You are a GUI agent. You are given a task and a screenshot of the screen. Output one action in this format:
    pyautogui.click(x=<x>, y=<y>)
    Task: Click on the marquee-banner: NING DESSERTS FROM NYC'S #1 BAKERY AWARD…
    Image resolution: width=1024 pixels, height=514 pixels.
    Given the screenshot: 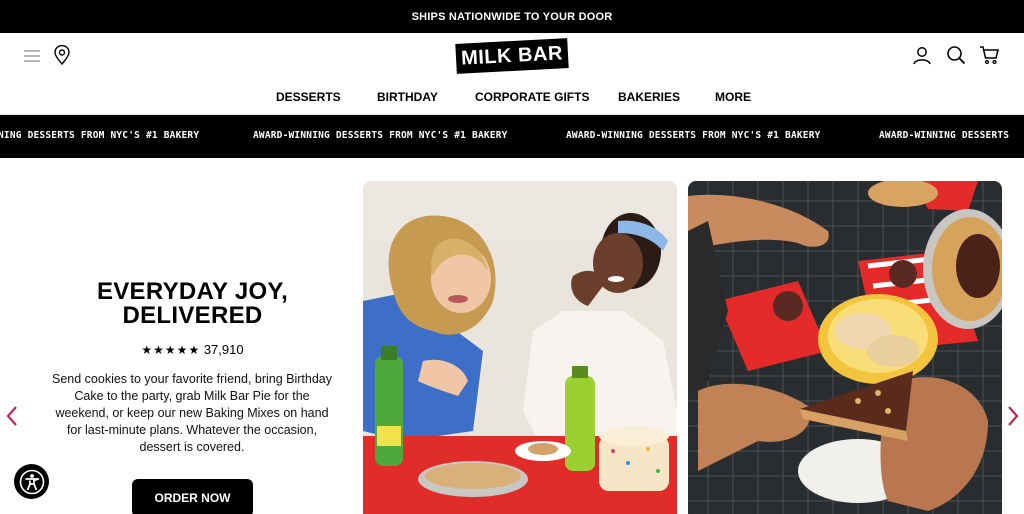 What is the action you would take?
    pyautogui.click(x=512, y=136)
    